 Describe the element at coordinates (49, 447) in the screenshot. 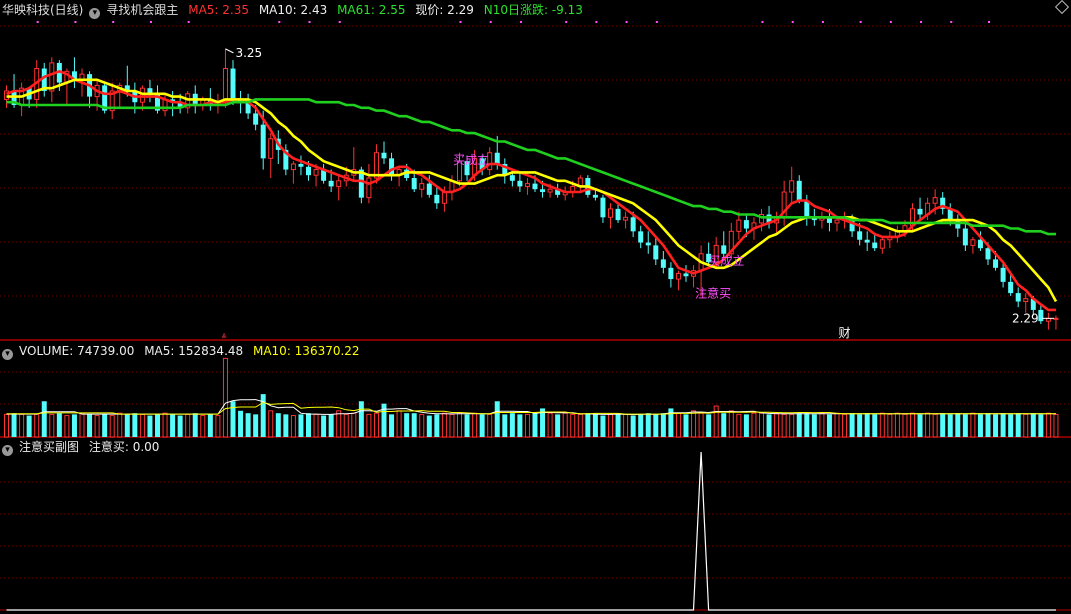

I see `sub-title: 注意买副图` at that location.